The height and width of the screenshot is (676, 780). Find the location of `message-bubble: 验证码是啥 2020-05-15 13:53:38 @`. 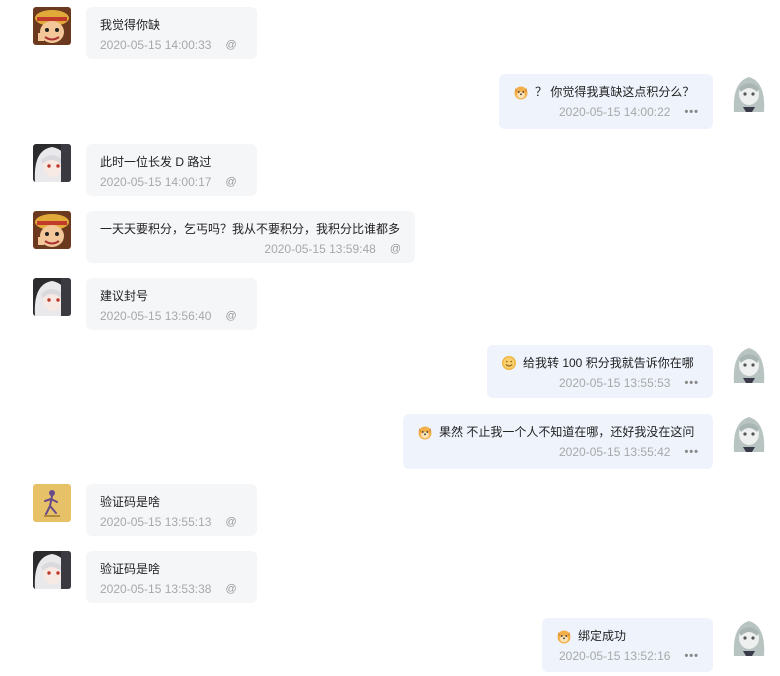

message-bubble: 验证码是啥 2020-05-15 13:53:38 @ is located at coordinates (171, 577).